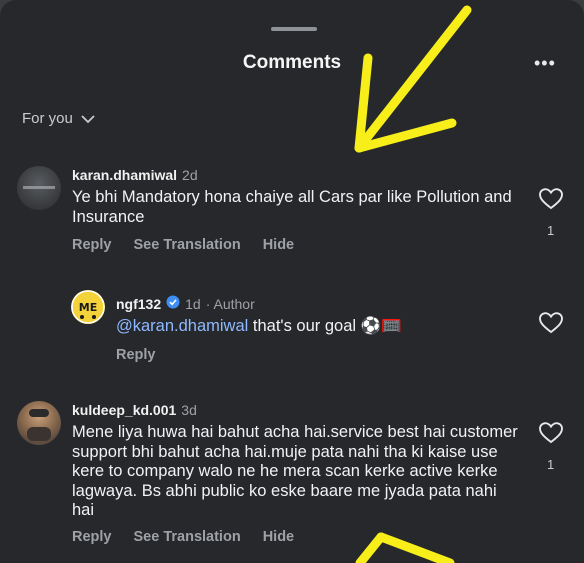  Describe the element at coordinates (189, 410) in the screenshot. I see `timestamp: 3d` at that location.